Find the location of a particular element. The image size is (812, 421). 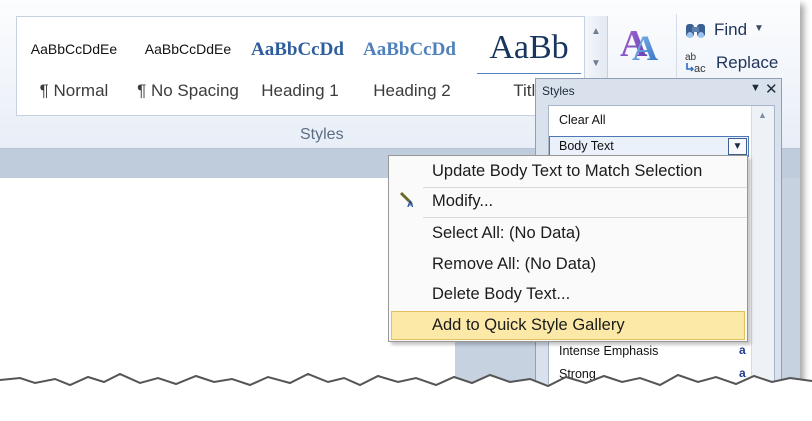

title-underline is located at coordinates (529, 73).